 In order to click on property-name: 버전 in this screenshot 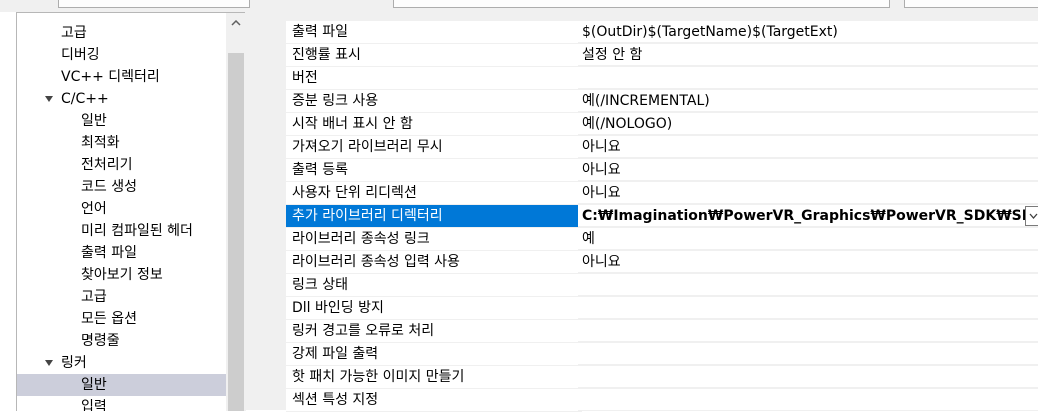, I will do `click(434, 78)`.